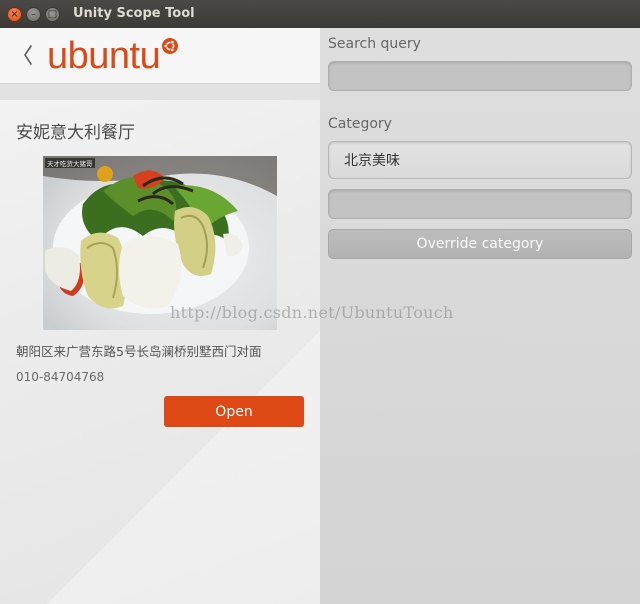 The width and height of the screenshot is (640, 604). I want to click on minimize-window-button: –, so click(33, 14).